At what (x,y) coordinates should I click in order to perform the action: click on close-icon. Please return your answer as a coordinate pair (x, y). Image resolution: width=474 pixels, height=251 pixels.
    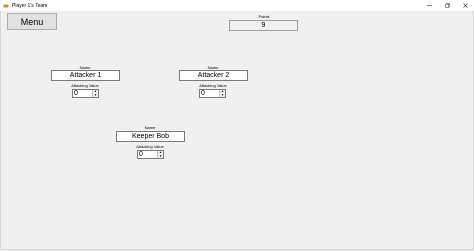
    Looking at the image, I should click on (465, 5).